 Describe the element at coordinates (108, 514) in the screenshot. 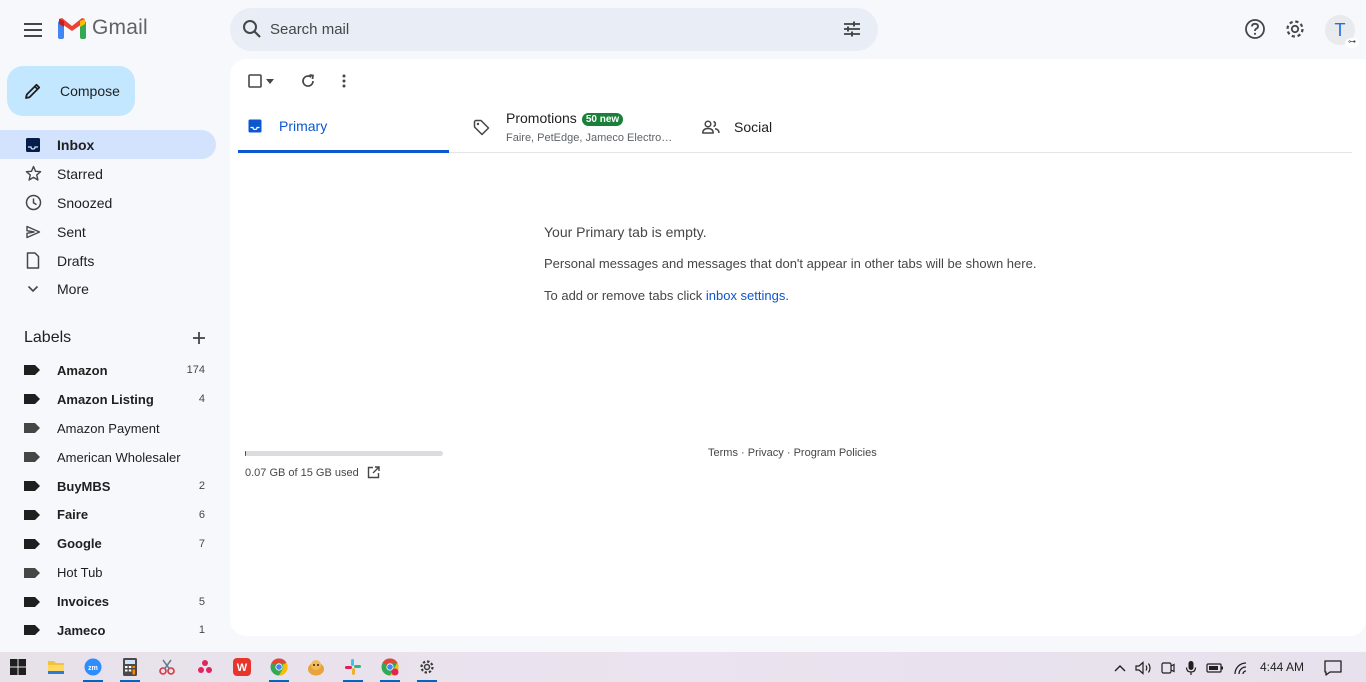

I see `label-item-faire: Faire 6` at that location.